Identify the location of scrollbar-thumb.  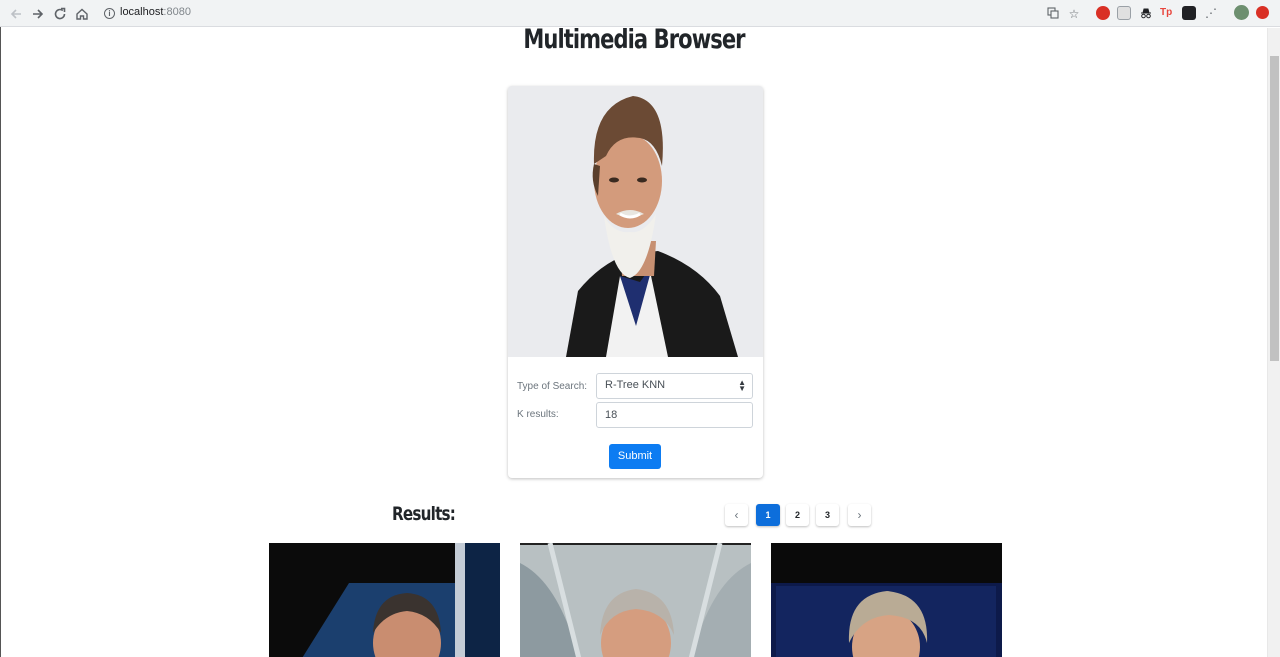
(1274, 208).